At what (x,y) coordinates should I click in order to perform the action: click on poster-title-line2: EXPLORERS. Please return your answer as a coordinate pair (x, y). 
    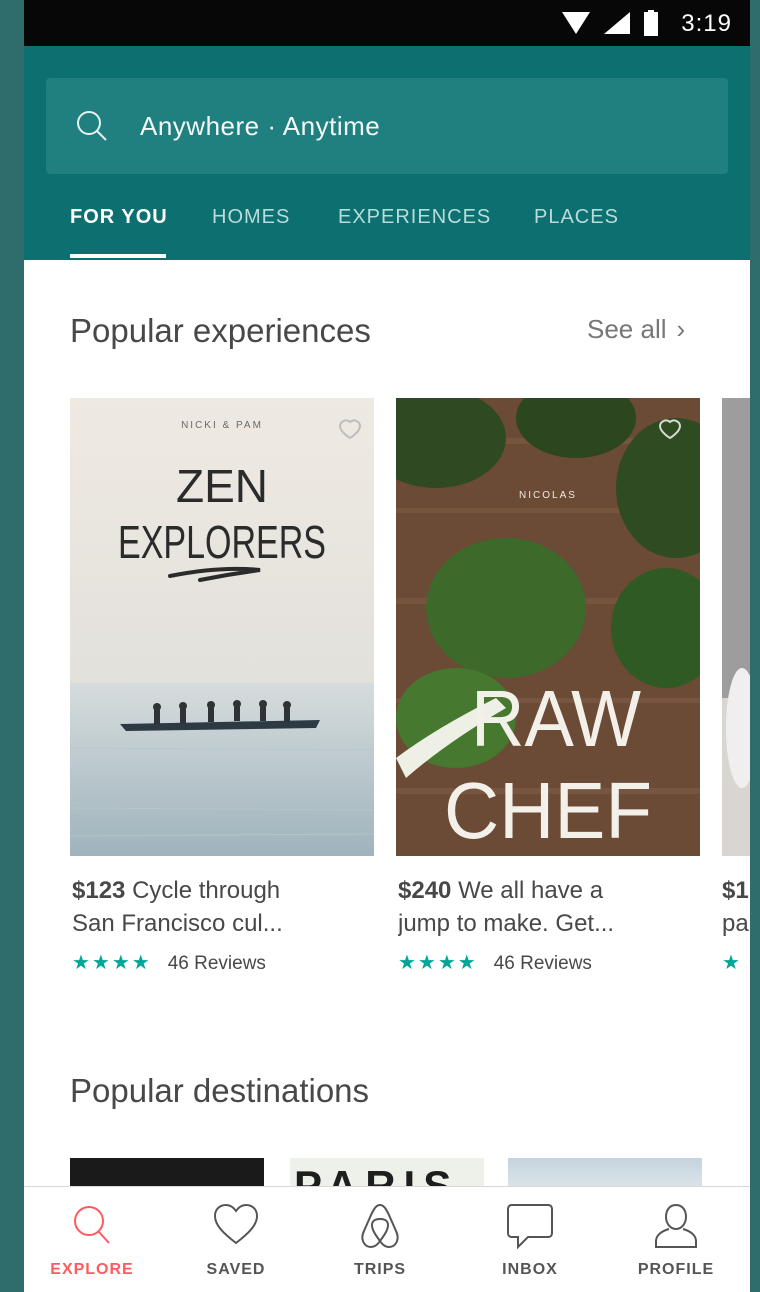
    Looking at the image, I should click on (222, 542).